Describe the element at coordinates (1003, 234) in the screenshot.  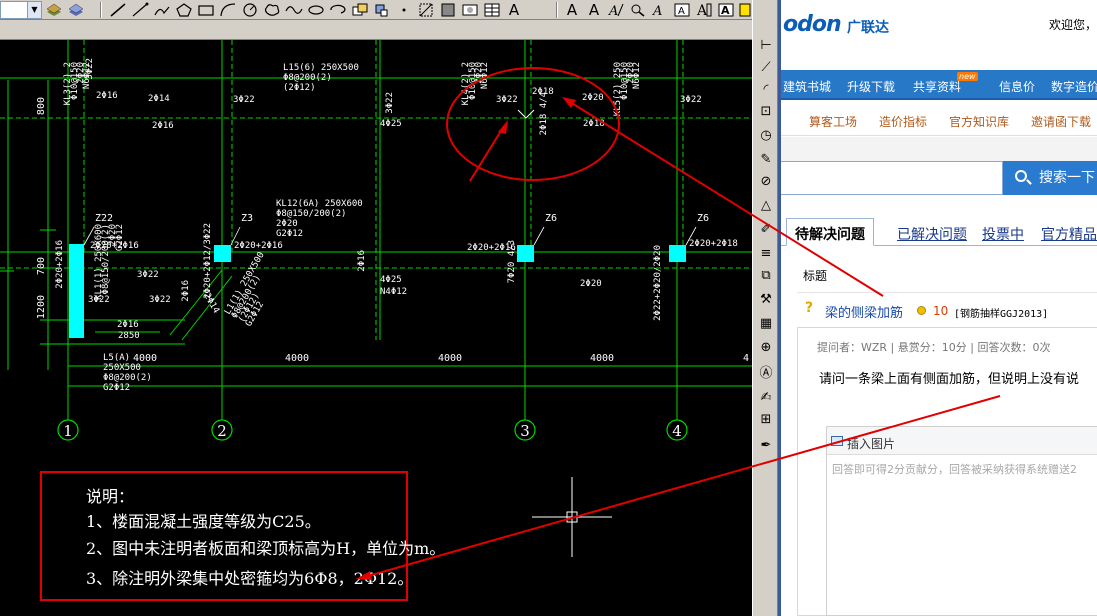
I see `tab-voting: 投票中` at that location.